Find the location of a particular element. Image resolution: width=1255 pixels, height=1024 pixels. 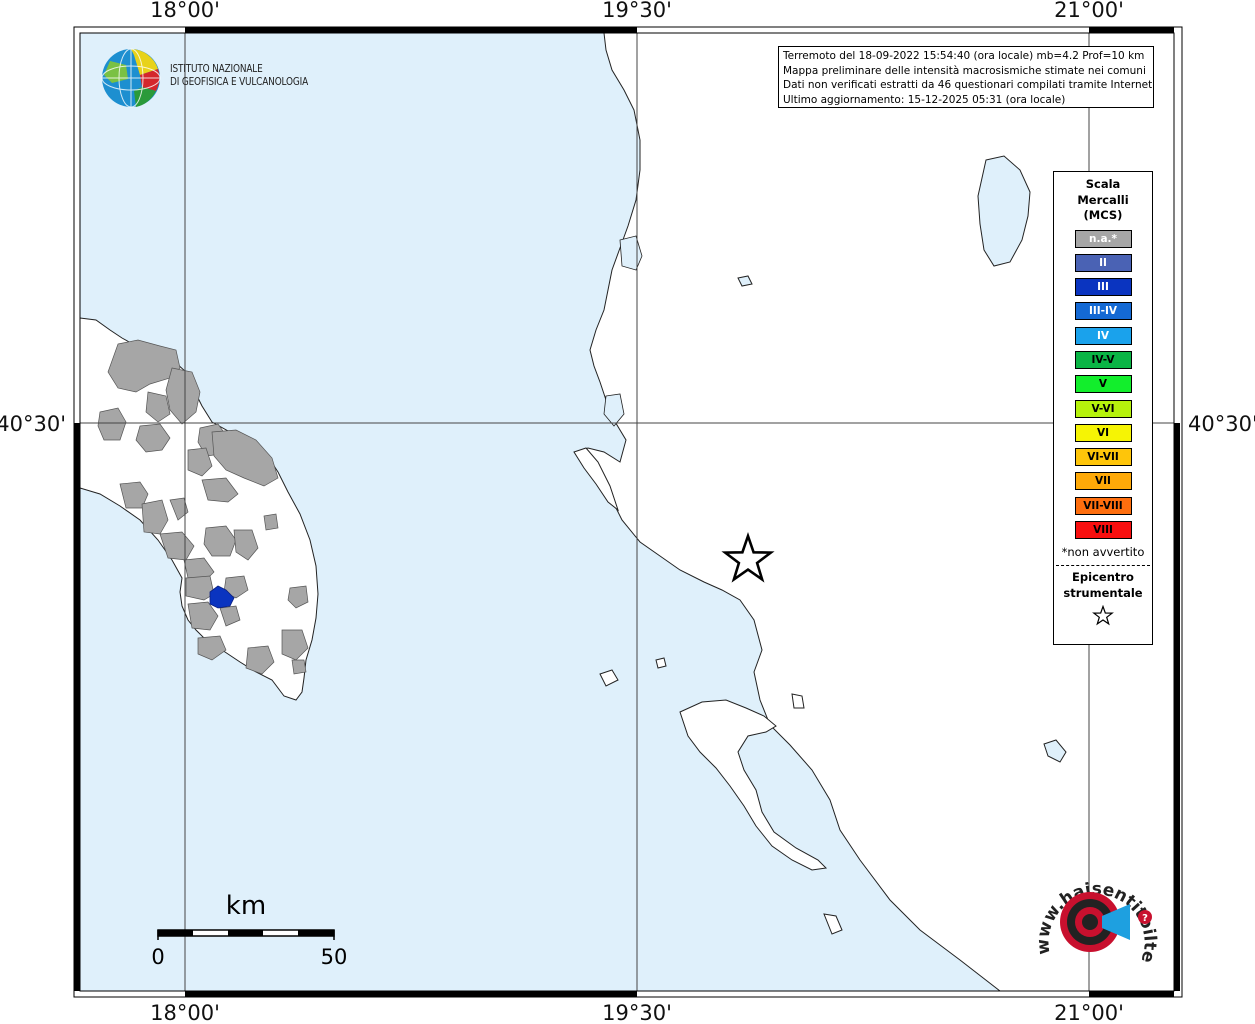

legend-note: *non avvertito is located at coordinates (1103, 552).